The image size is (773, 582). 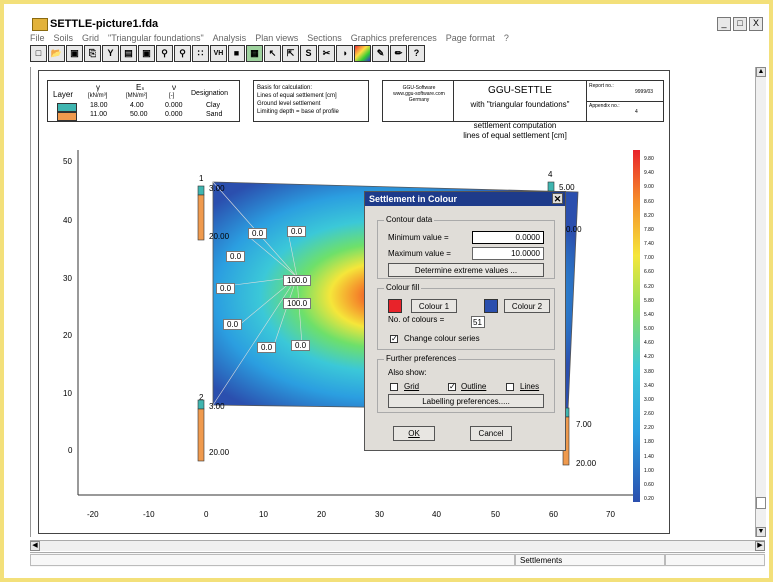 What do you see at coordinates (156, 38) in the screenshot?
I see `menu-triangular-foundations: "Triangular foundations"` at bounding box center [156, 38].